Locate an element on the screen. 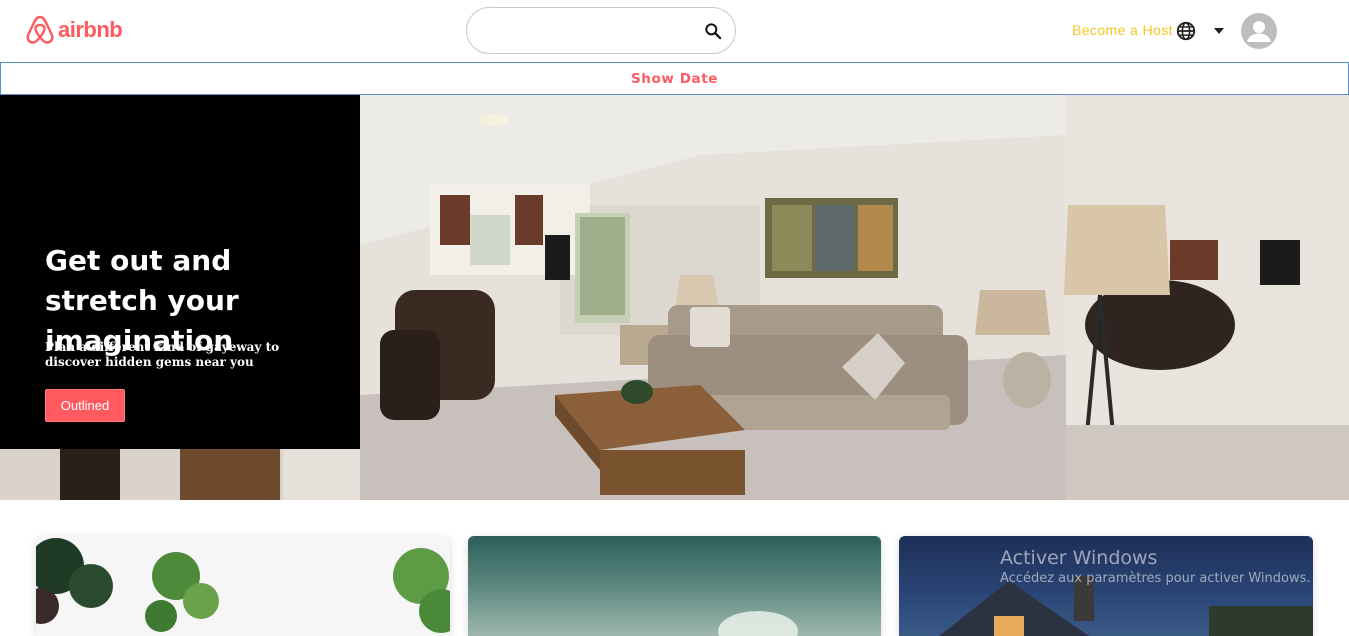 This screenshot has height=636, width=1349. plants-image is located at coordinates (243, 586).